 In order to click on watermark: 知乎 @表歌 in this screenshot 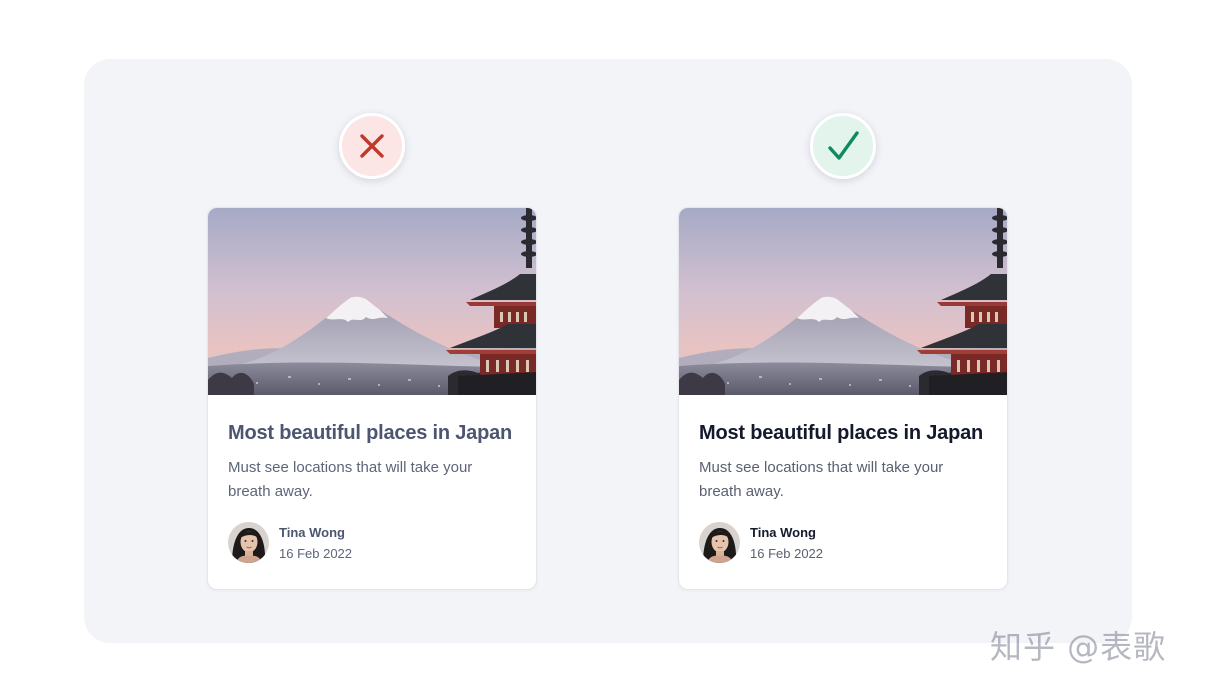, I will do `click(1078, 647)`.